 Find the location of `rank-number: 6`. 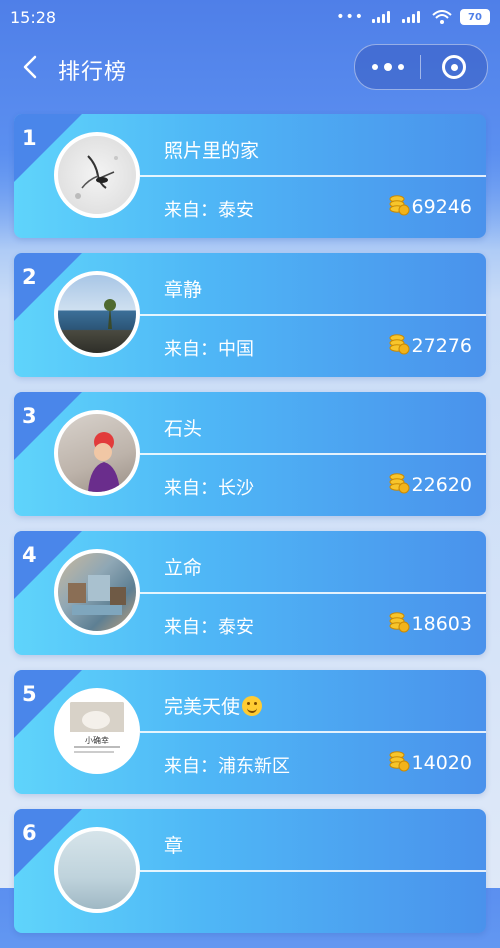

rank-number: 6 is located at coordinates (29, 833).